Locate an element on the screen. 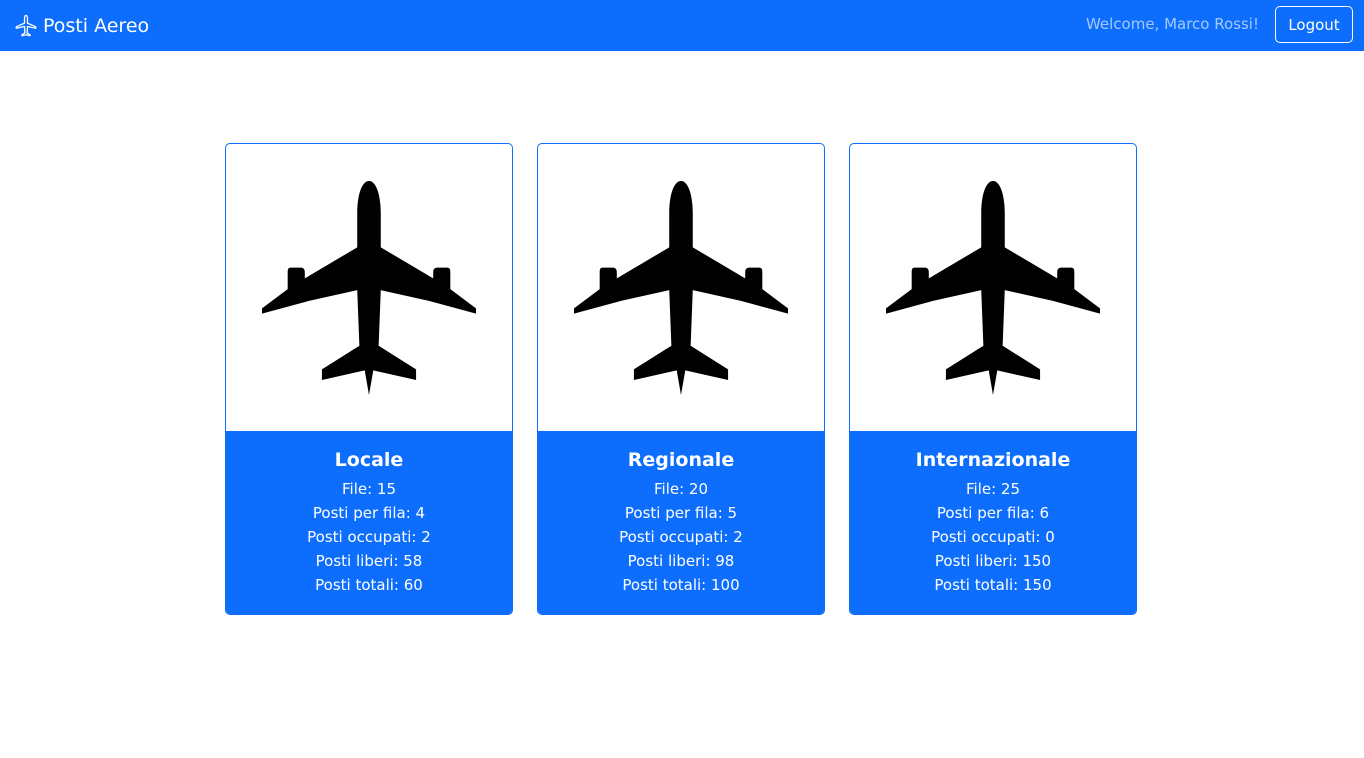 Image resolution: width=1364 pixels, height=758 pixels. rows-count: File: 25 is located at coordinates (992, 489).